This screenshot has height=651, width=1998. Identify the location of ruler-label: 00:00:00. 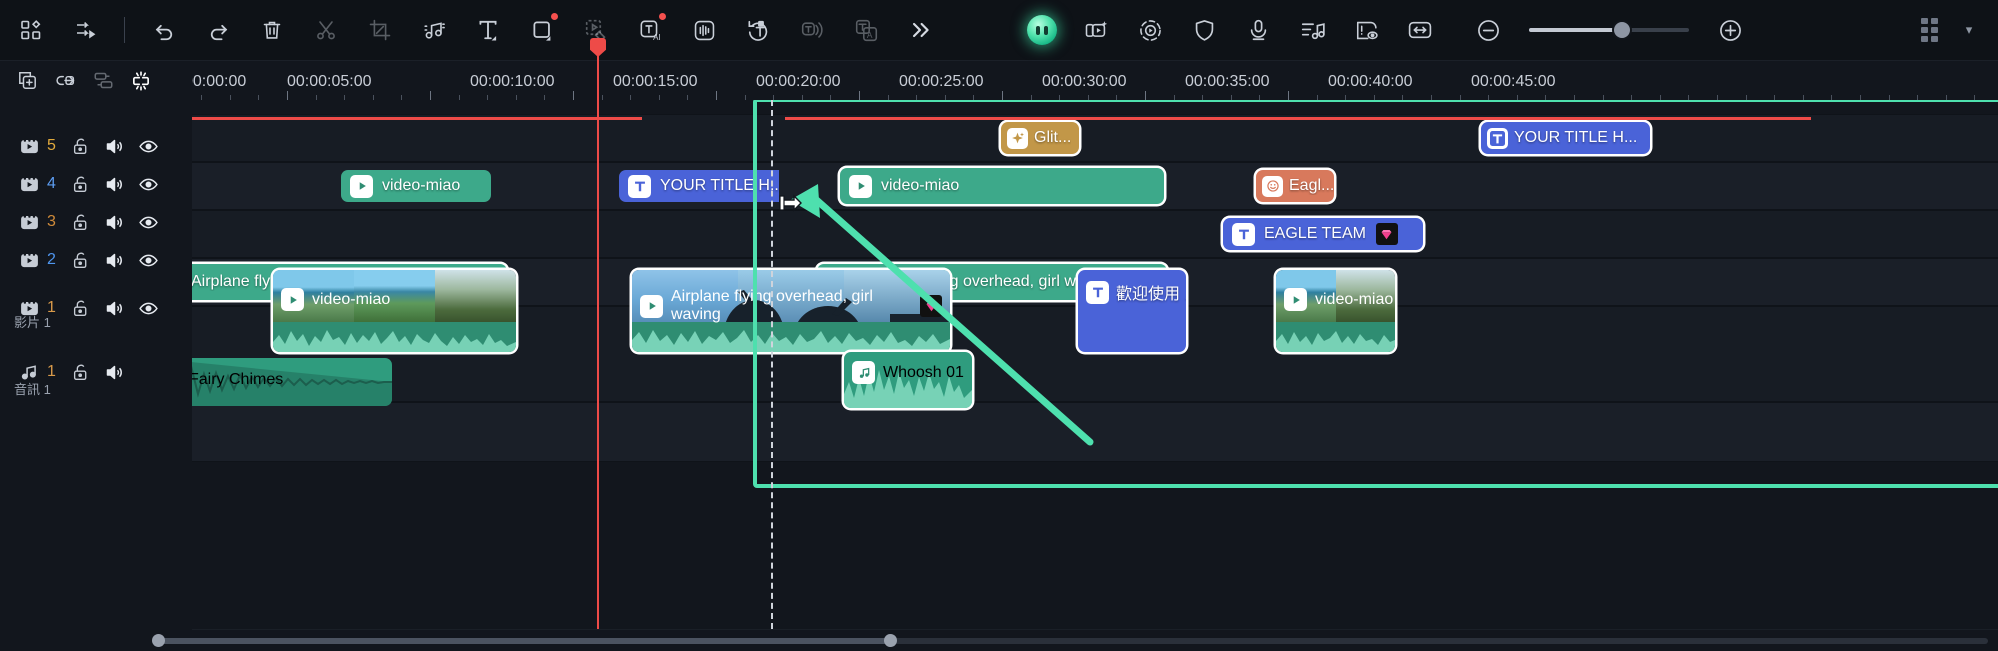
(219, 81).